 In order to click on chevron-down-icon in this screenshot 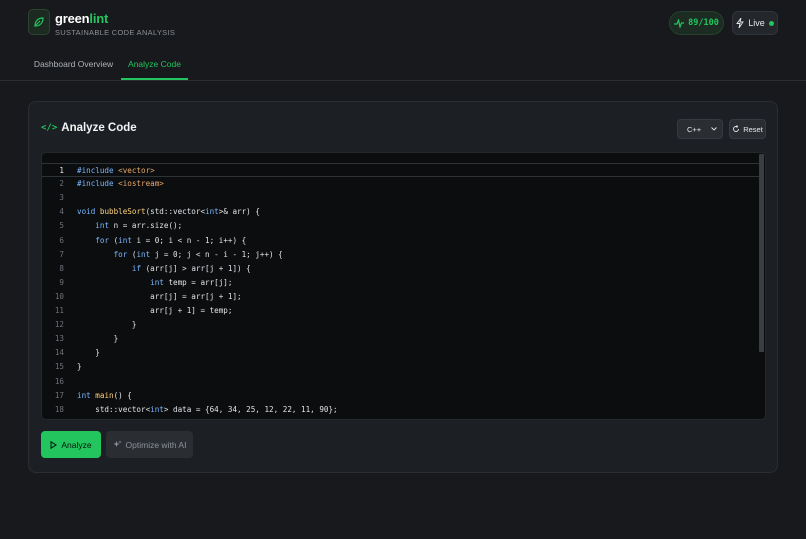, I will do `click(714, 129)`.